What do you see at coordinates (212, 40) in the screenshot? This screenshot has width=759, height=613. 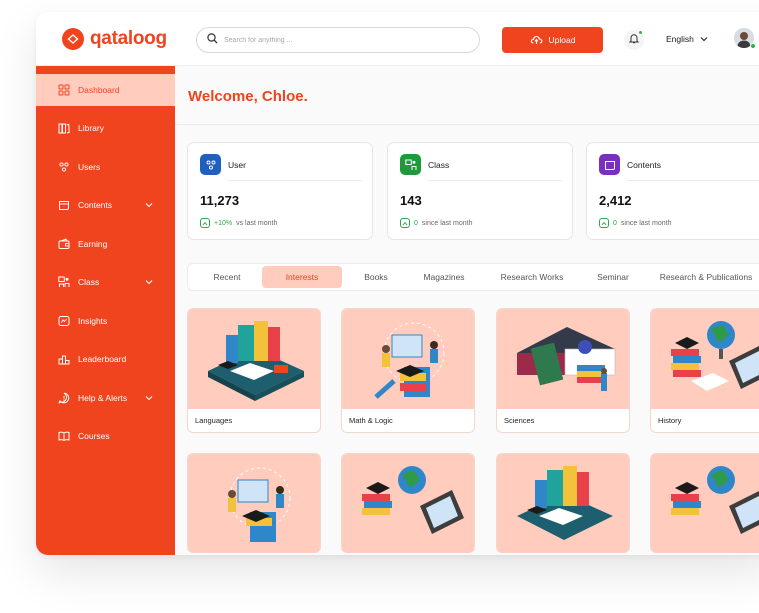 I see `search-icon` at bounding box center [212, 40].